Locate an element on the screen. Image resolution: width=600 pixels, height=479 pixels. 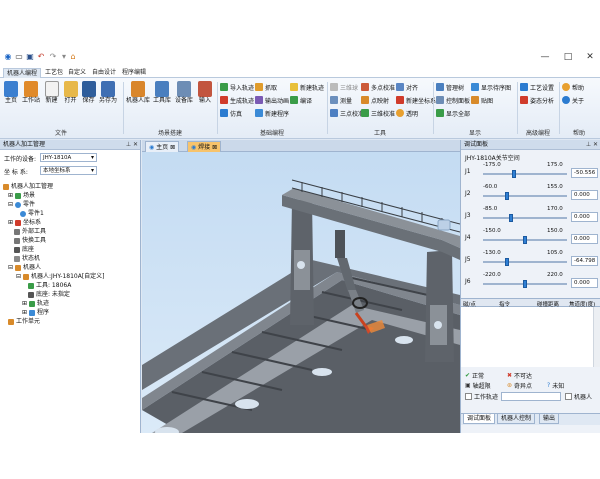
tree-item-quick-tools: 快换工具 is located at coordinates (30, 241).